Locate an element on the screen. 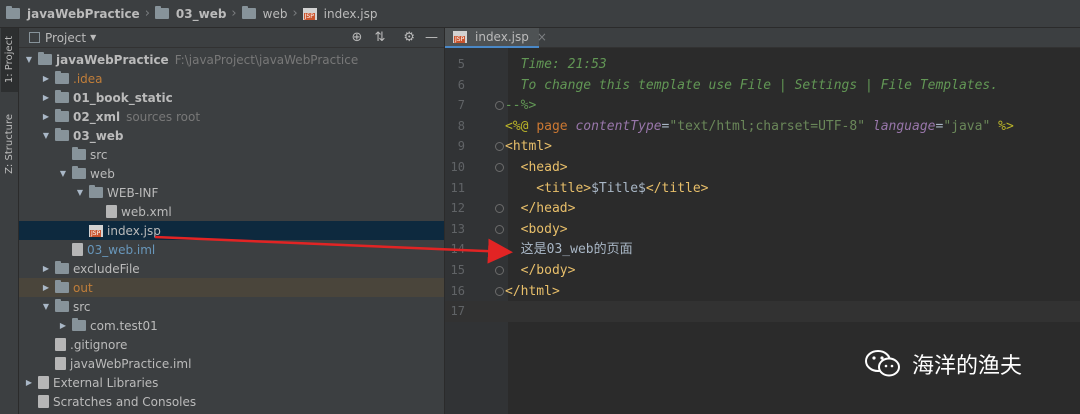  code-token: <title> is located at coordinates (548, 188).